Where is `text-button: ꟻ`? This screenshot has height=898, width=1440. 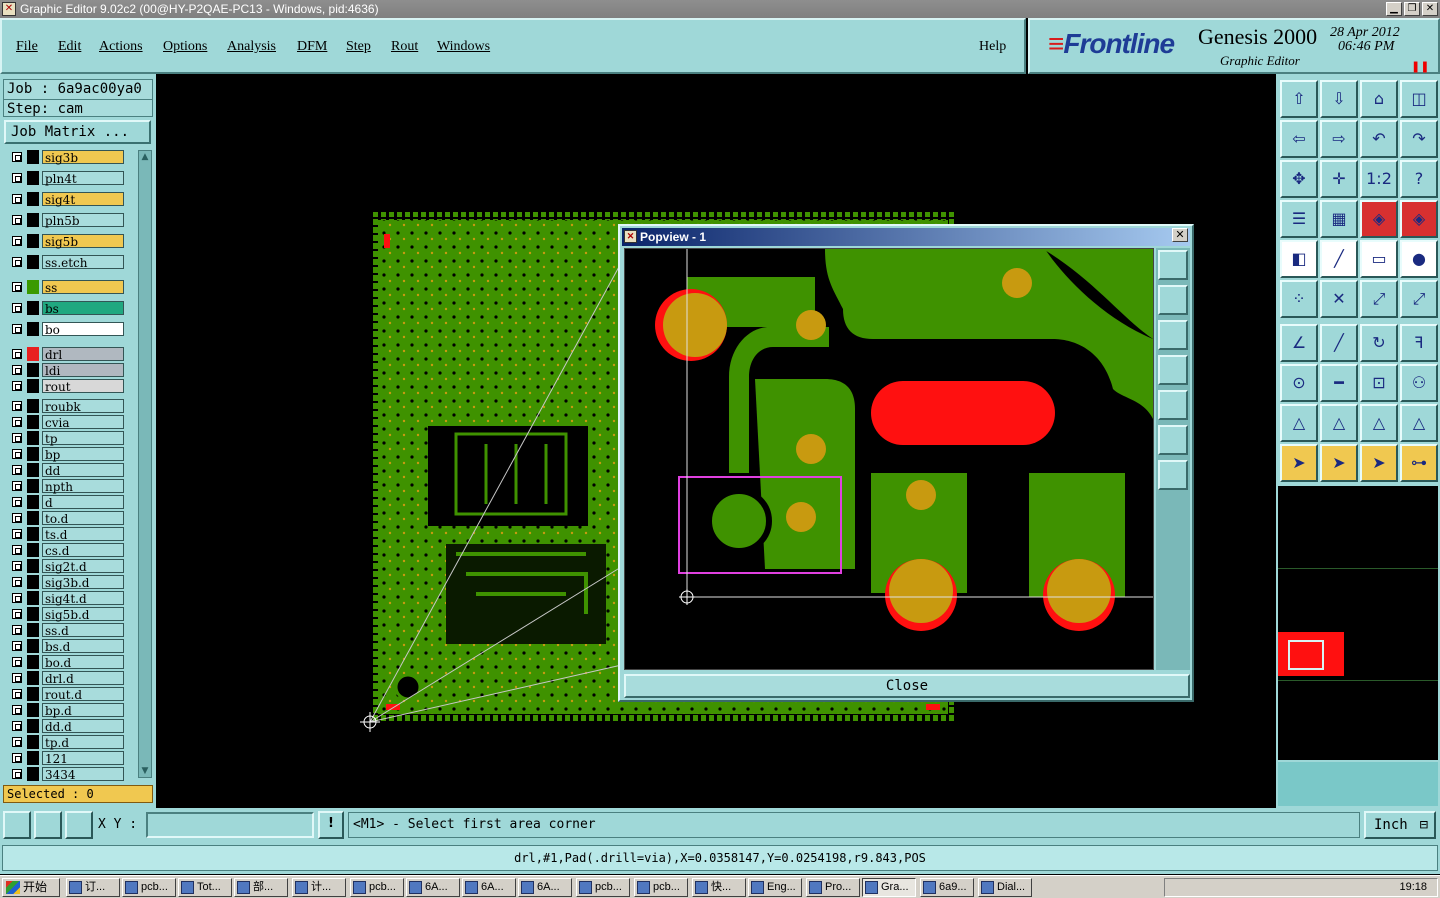 text-button: ꟻ is located at coordinates (1419, 343).